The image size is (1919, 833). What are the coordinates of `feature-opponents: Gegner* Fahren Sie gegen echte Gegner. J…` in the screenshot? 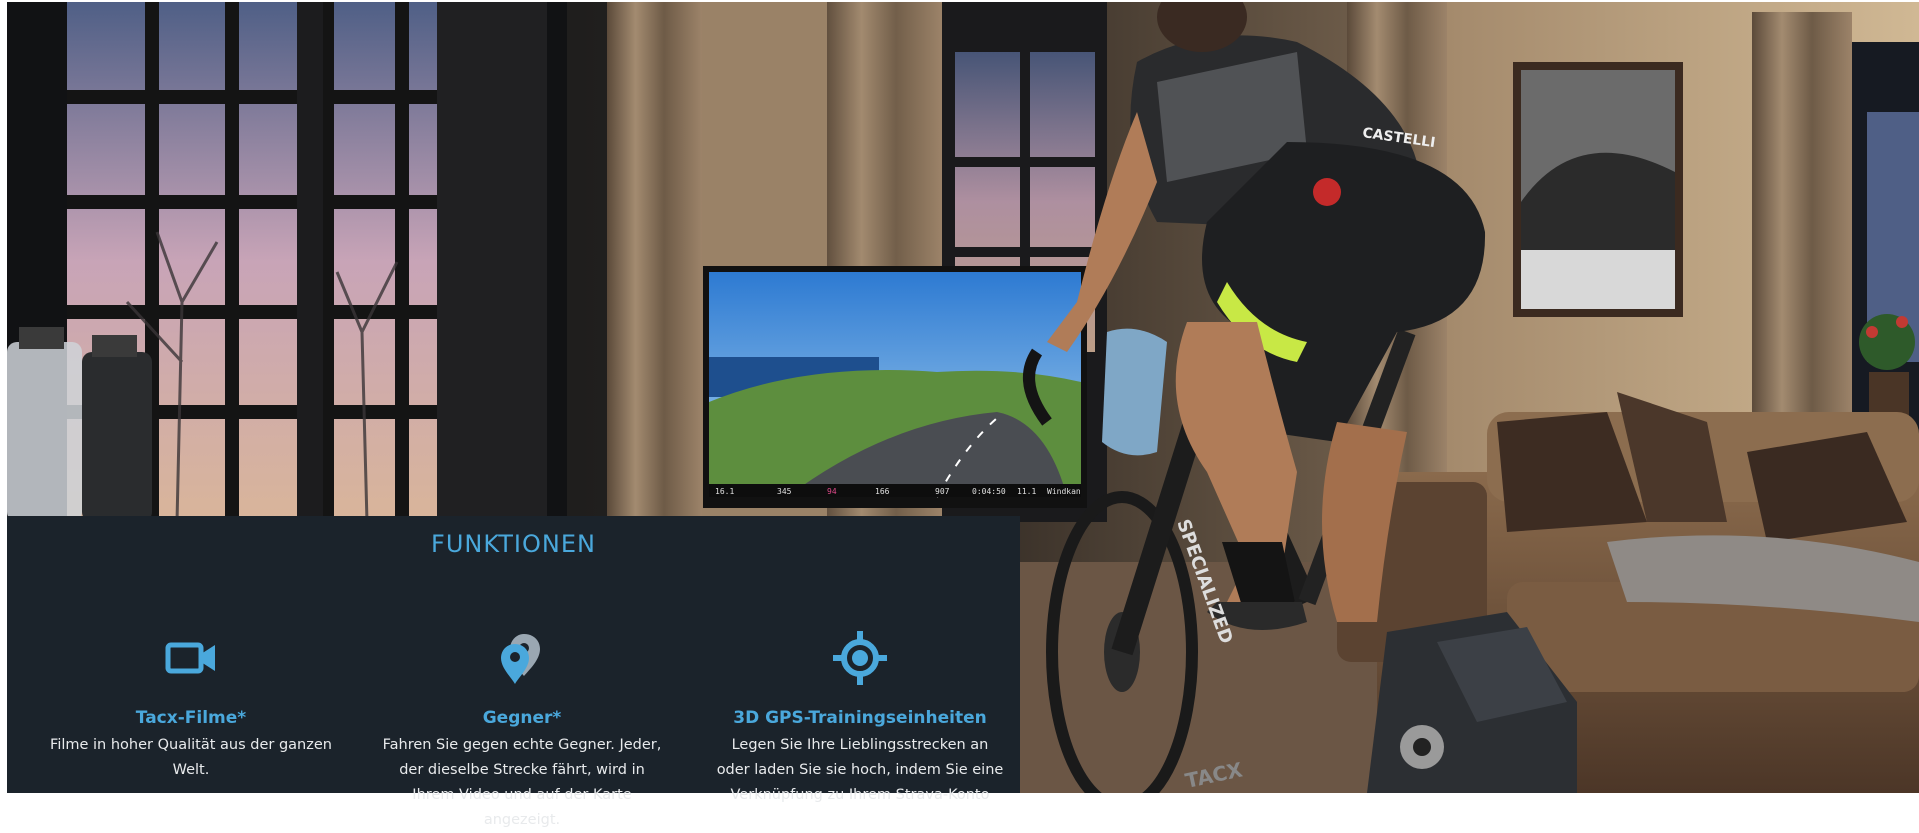 It's located at (522, 731).